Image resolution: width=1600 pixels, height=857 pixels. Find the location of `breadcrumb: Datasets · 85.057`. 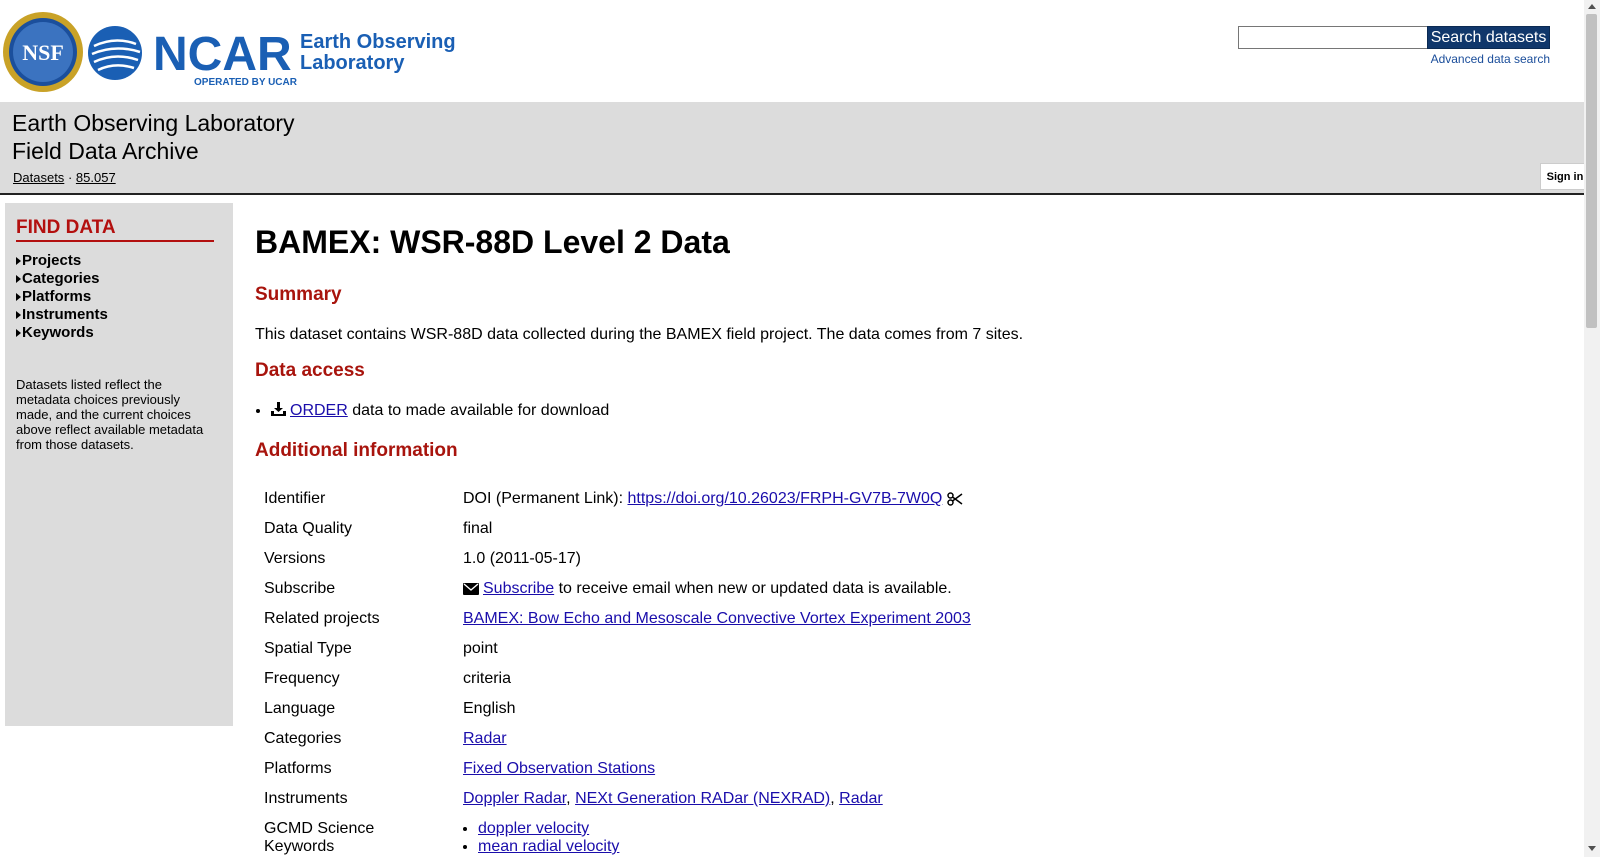

breadcrumb: Datasets · 85.057 is located at coordinates (64, 177).